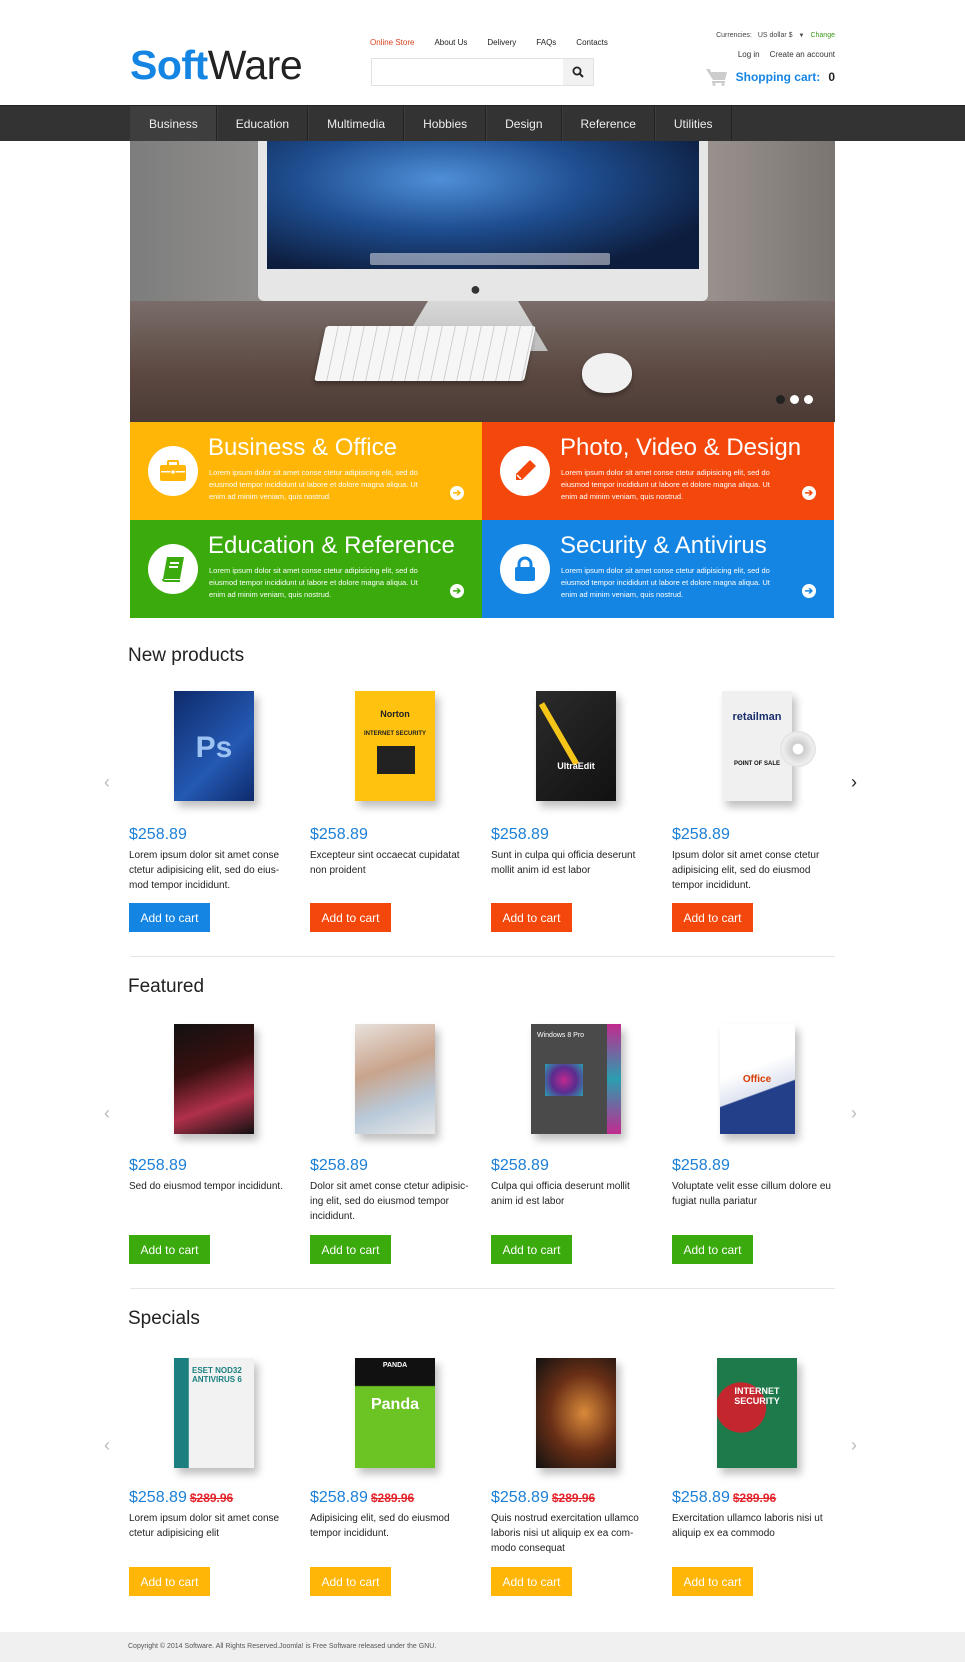  What do you see at coordinates (356, 124) in the screenshot?
I see `nav-item-multimedia: Multimedia` at bounding box center [356, 124].